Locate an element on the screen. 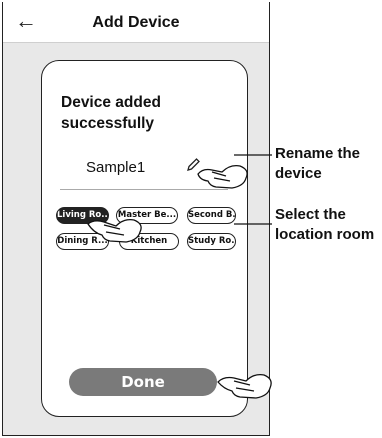 The height and width of the screenshot is (438, 382). location-annotation: Select the location room is located at coordinates (325, 224).